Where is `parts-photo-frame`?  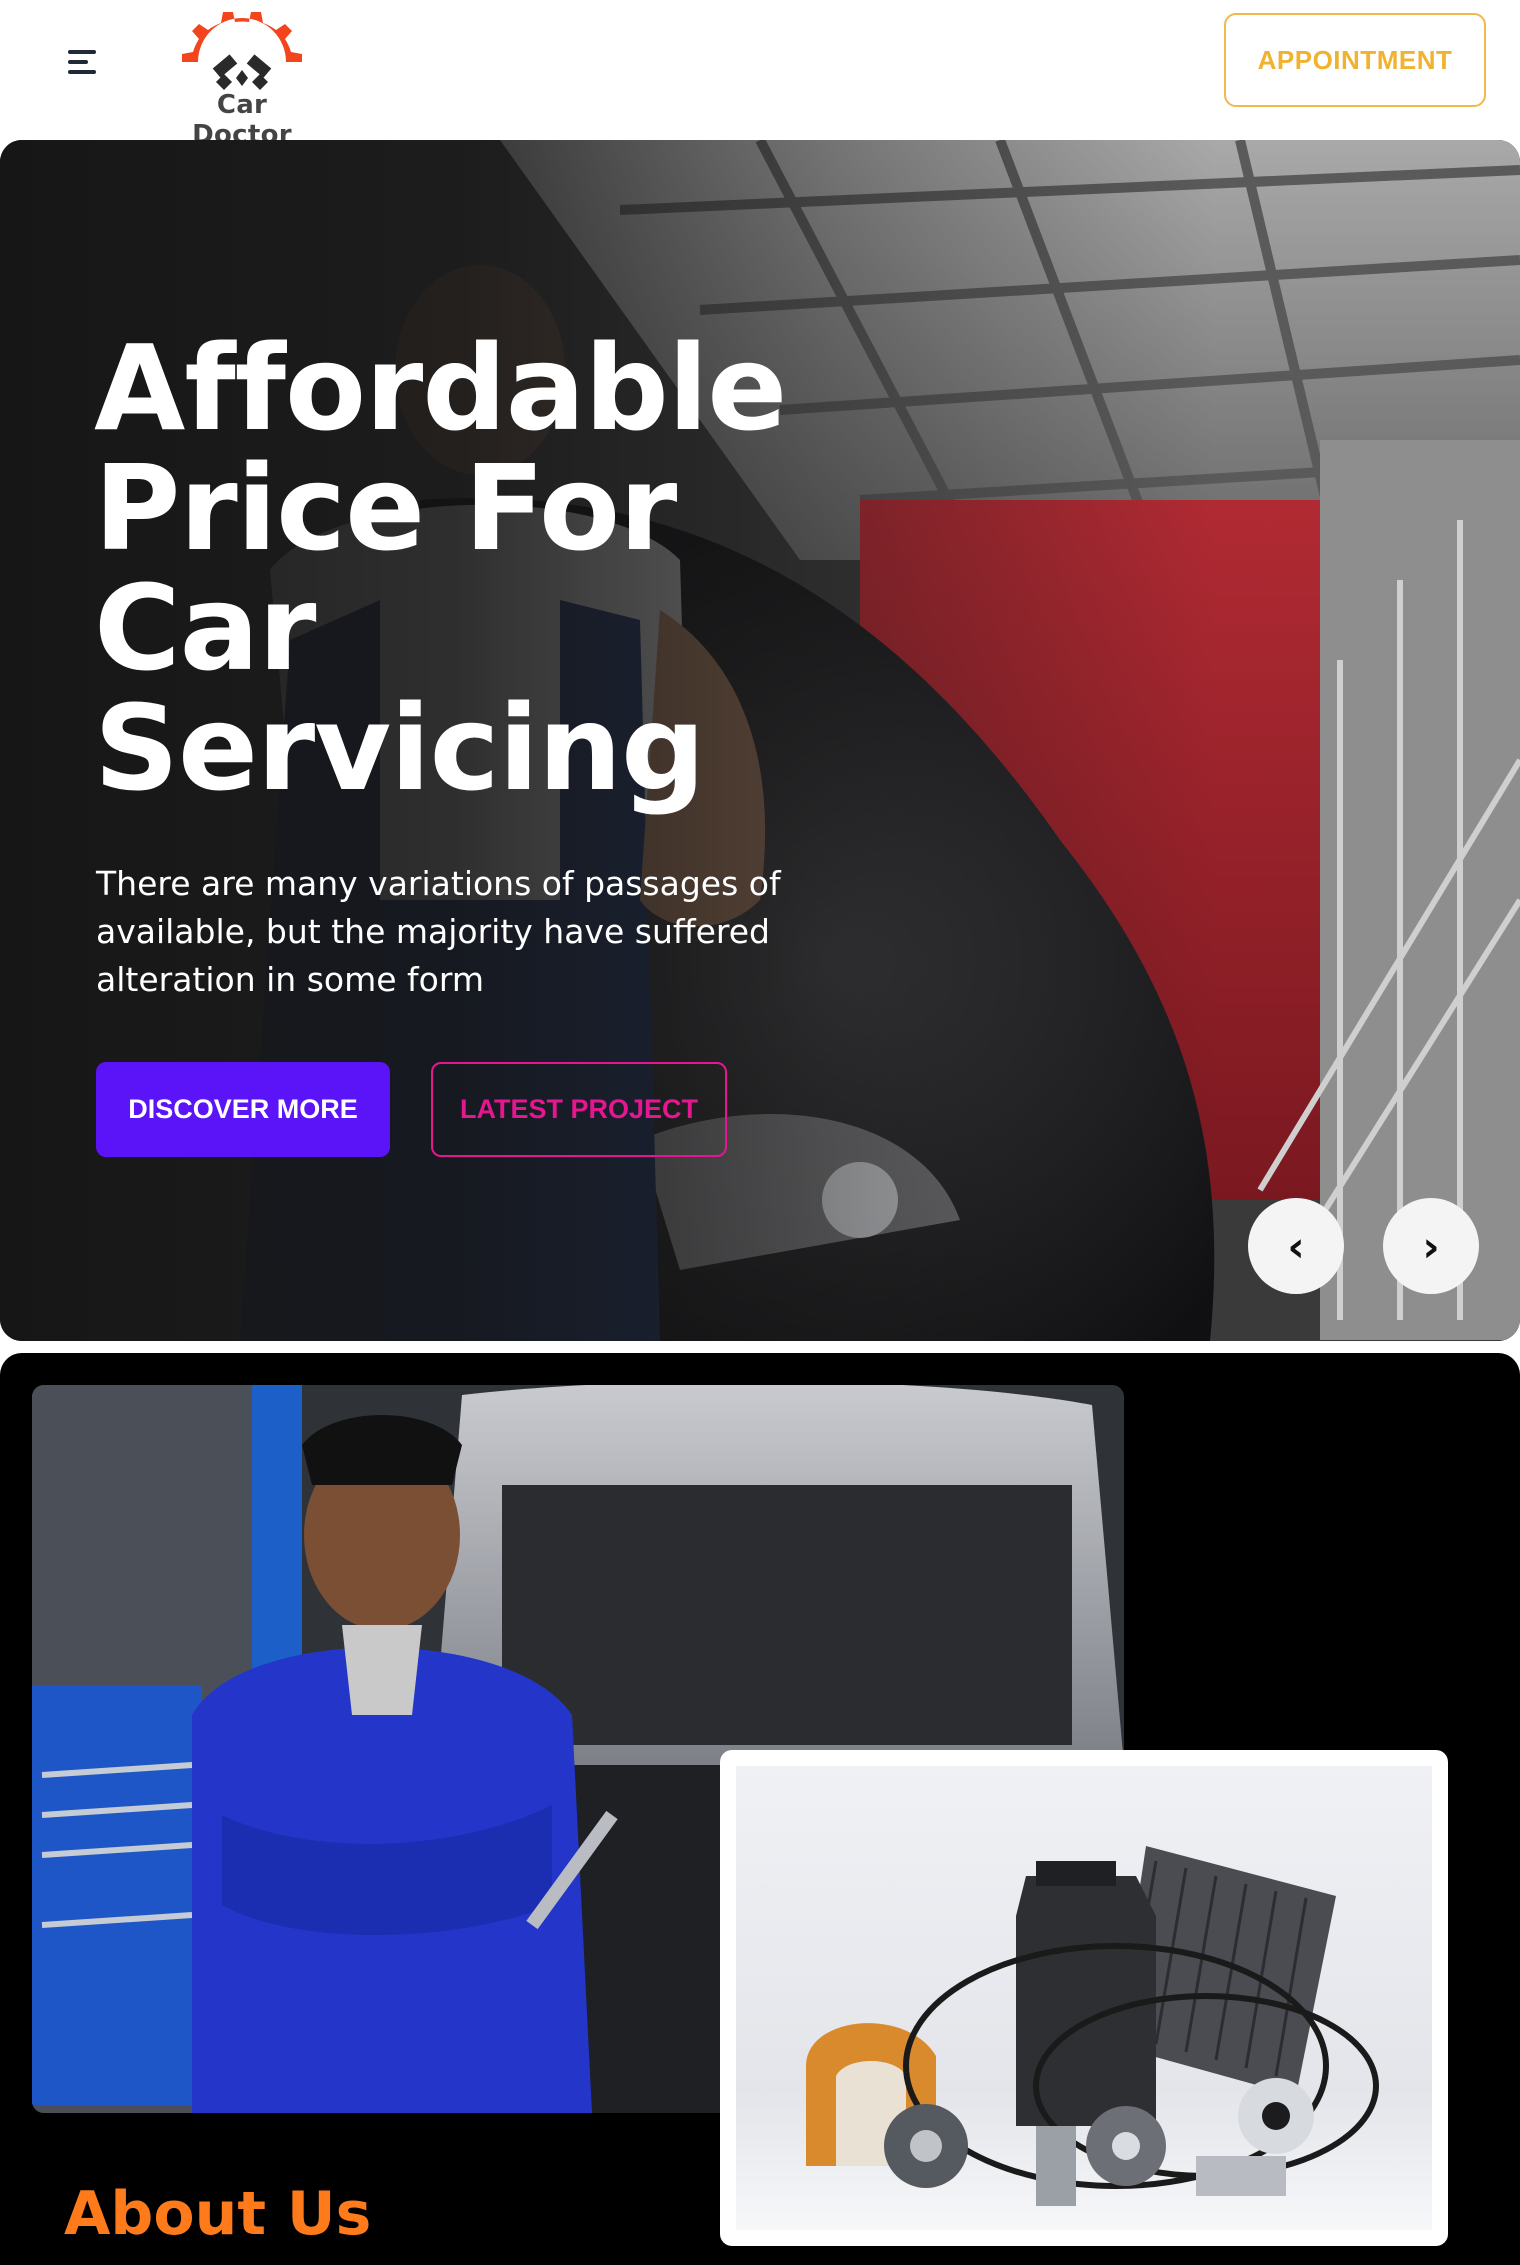 parts-photo-frame is located at coordinates (1084, 1998).